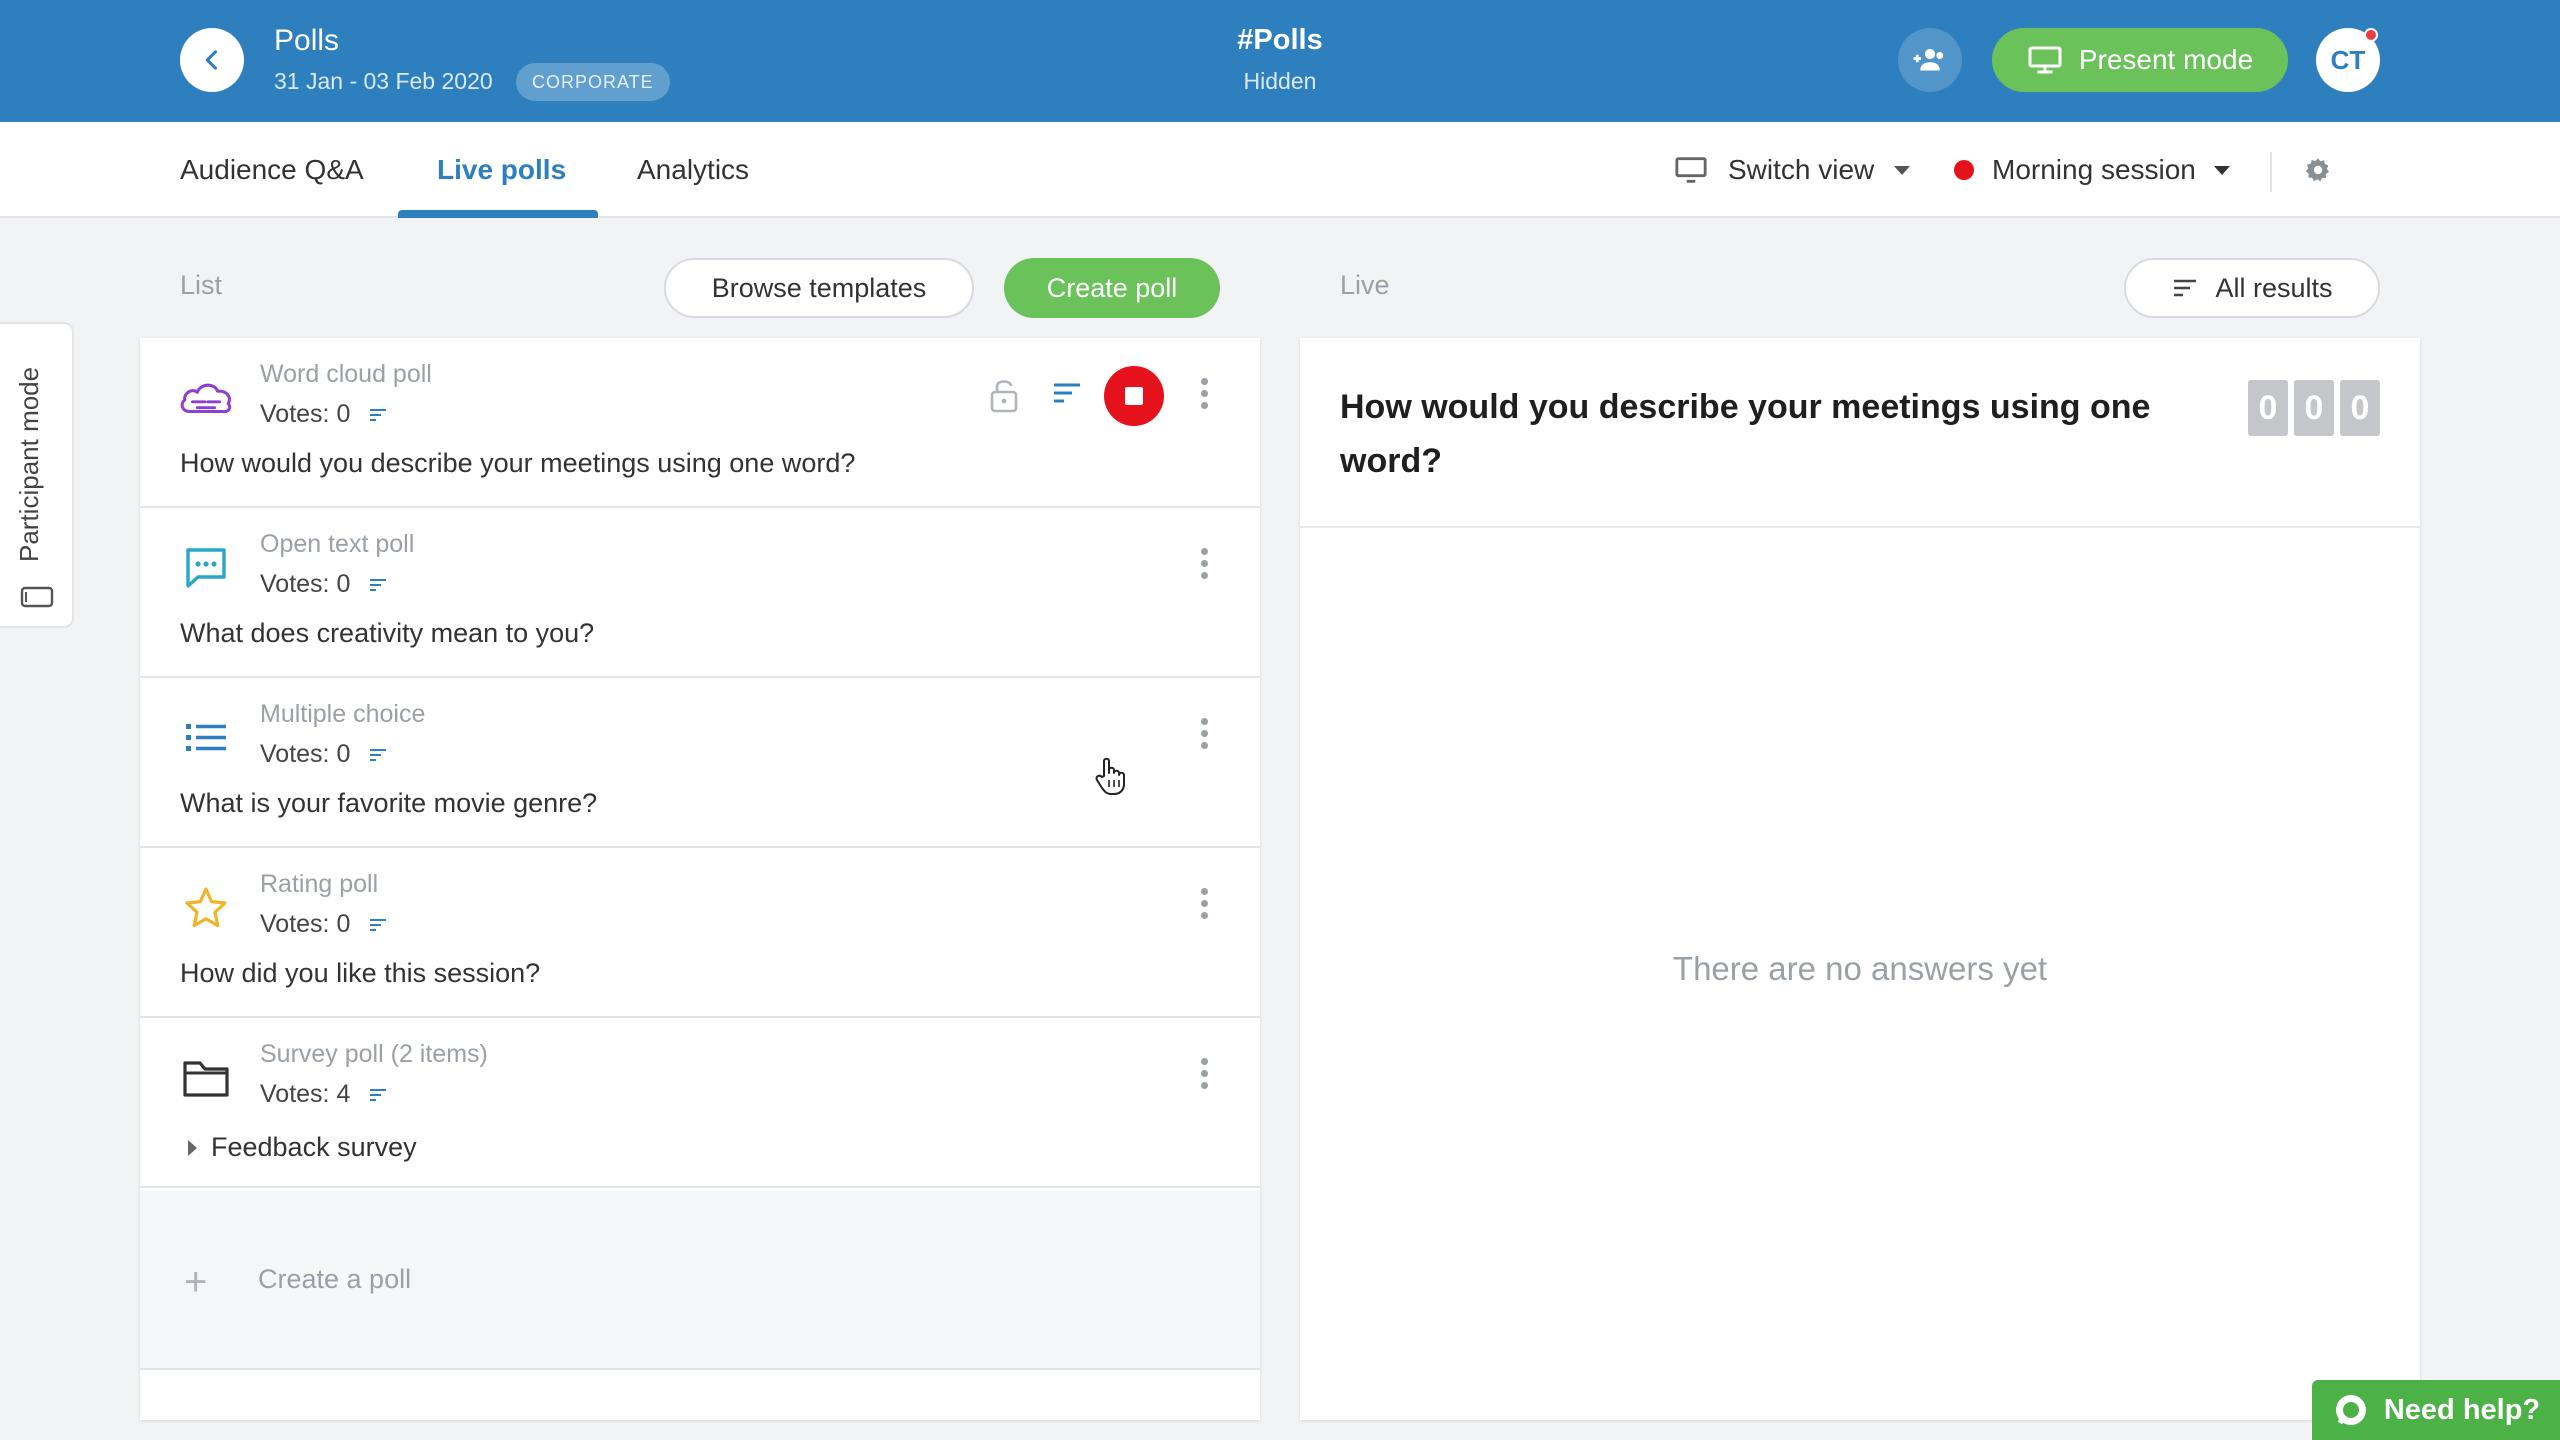 The image size is (2560, 1440). I want to click on chat-icon, so click(2350, 1410).